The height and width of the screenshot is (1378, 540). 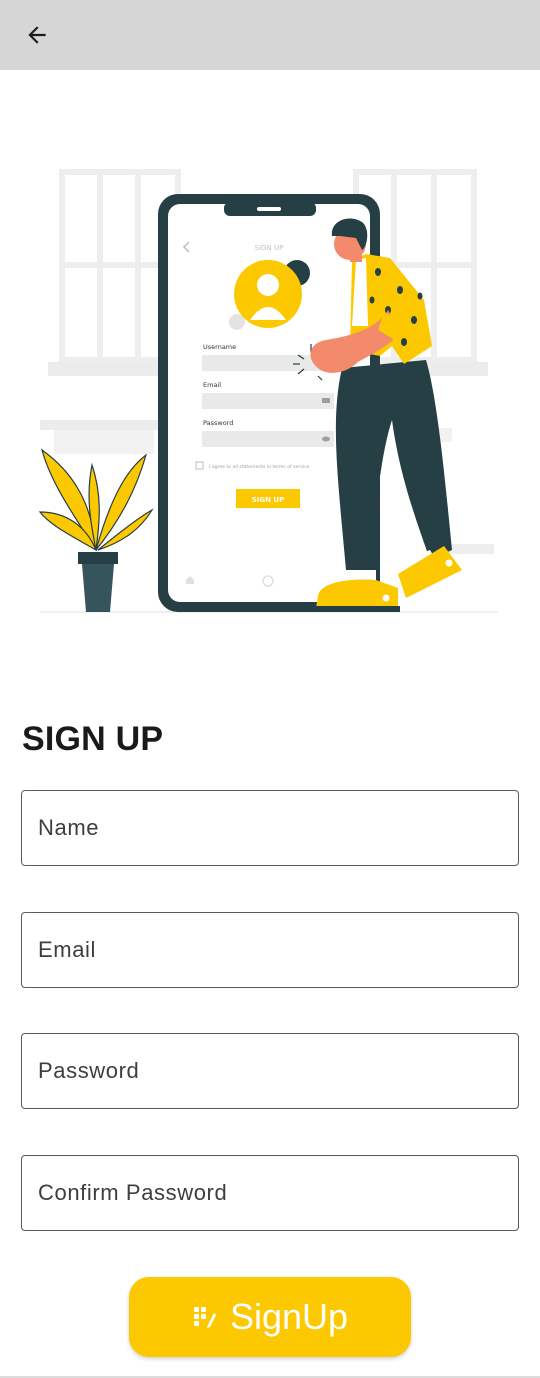 I want to click on name-field, so click(x=270, y=828).